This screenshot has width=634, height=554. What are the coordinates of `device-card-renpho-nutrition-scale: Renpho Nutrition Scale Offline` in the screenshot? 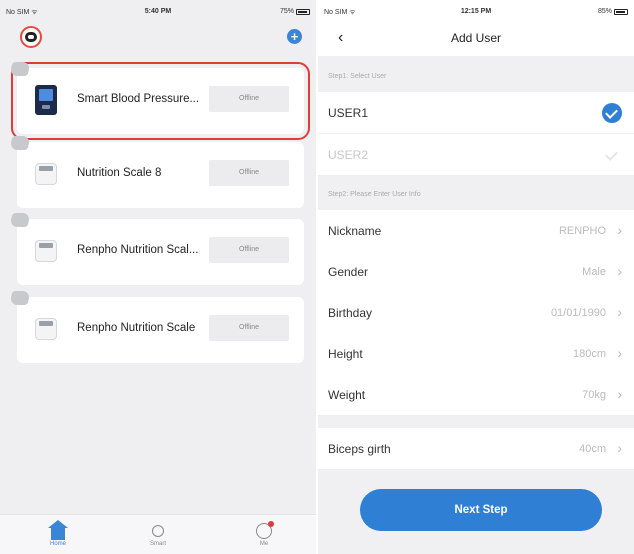 It's located at (156, 327).